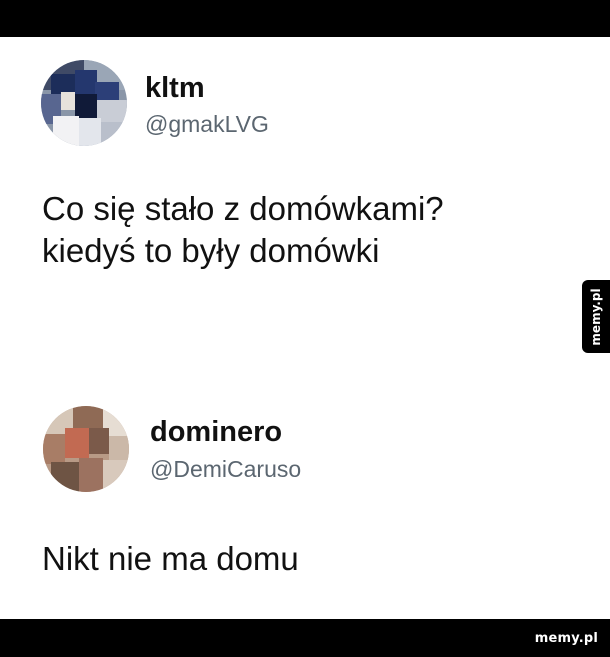  Describe the element at coordinates (170, 558) in the screenshot. I see `tweet-text-line-1: Nikt nie ma domu` at that location.